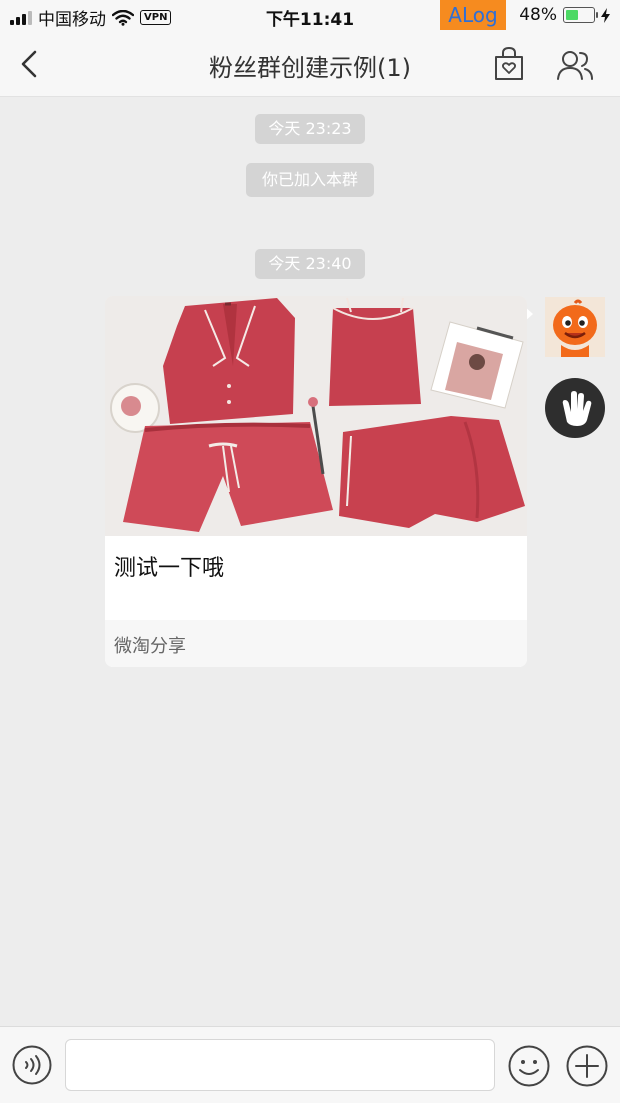 The height and width of the screenshot is (1103, 620). Describe the element at coordinates (310, 16) in the screenshot. I see `status-bar: 中国移动 VPN 下午11:41 ALog 48%` at that location.